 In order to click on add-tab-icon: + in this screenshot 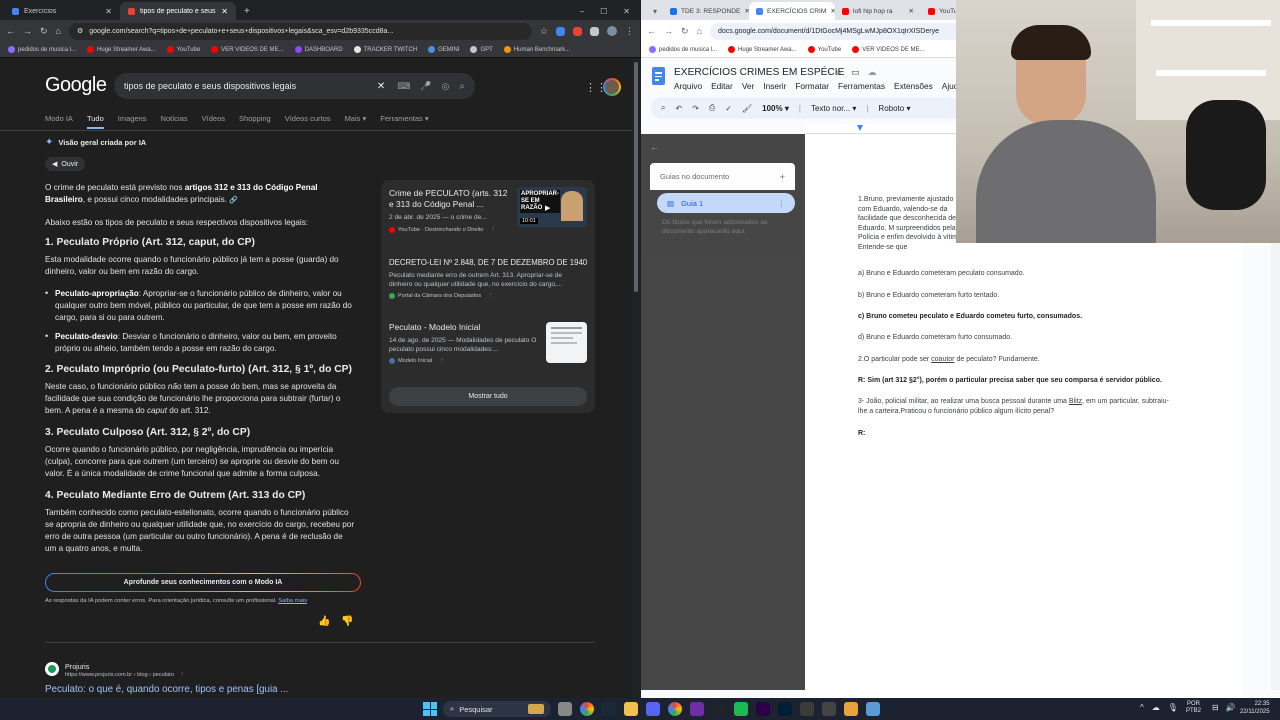, I will do `click(782, 177)`.